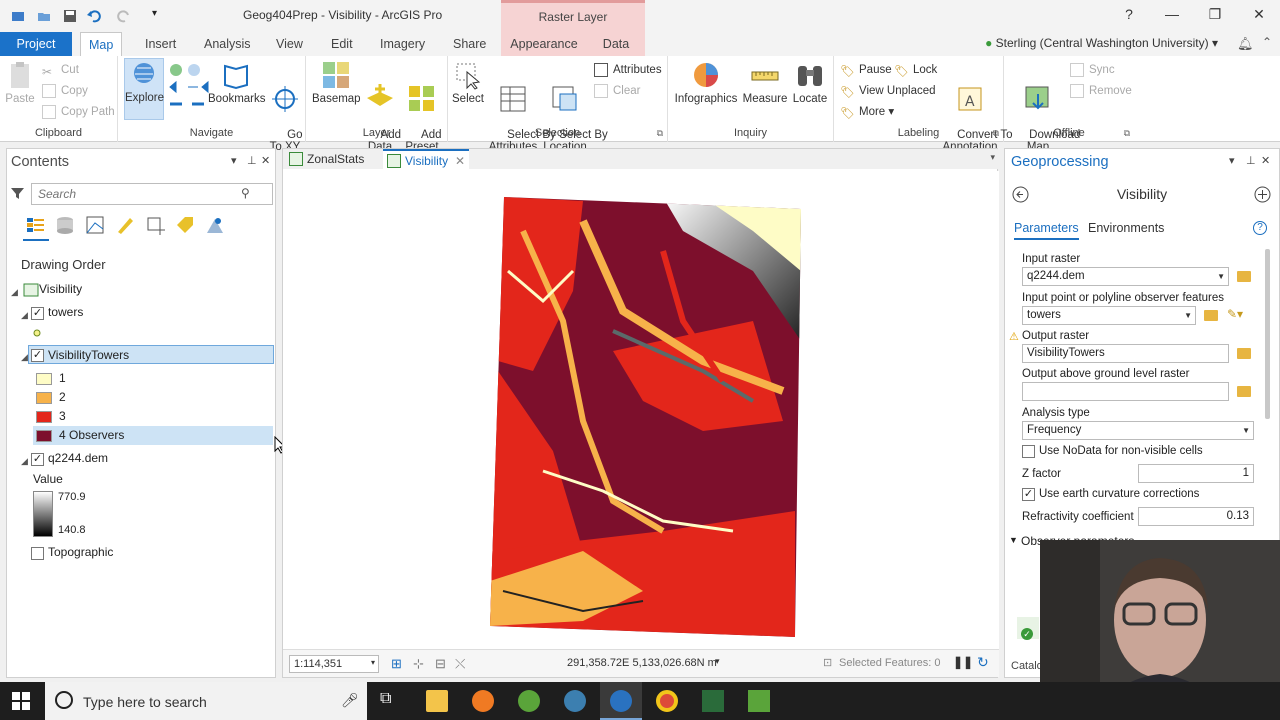 The height and width of the screenshot is (720, 1280). Describe the element at coordinates (80, 552) in the screenshot. I see `layer-topographic: Topographic` at that location.